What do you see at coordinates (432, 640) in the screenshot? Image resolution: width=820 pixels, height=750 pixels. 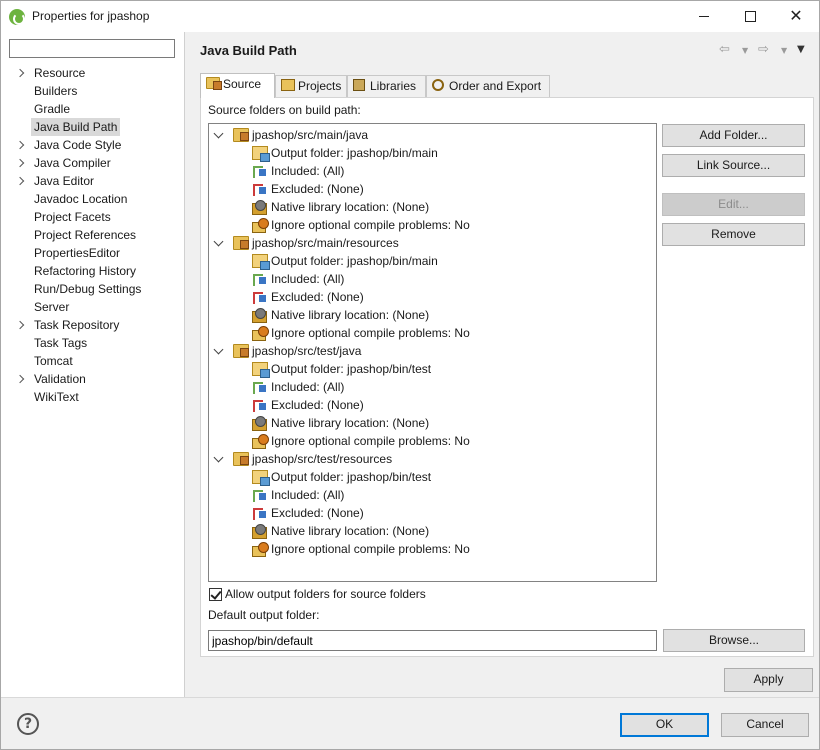 I see `default-output-folder-input` at bounding box center [432, 640].